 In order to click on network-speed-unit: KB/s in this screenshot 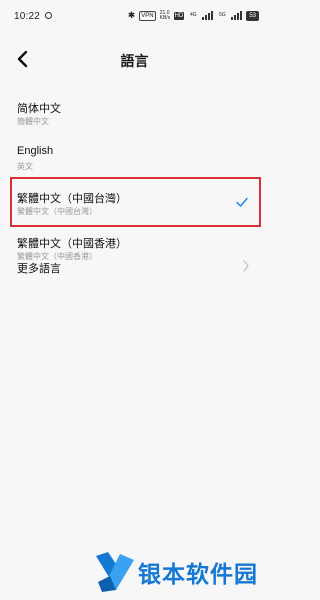, I will do `click(165, 17)`.